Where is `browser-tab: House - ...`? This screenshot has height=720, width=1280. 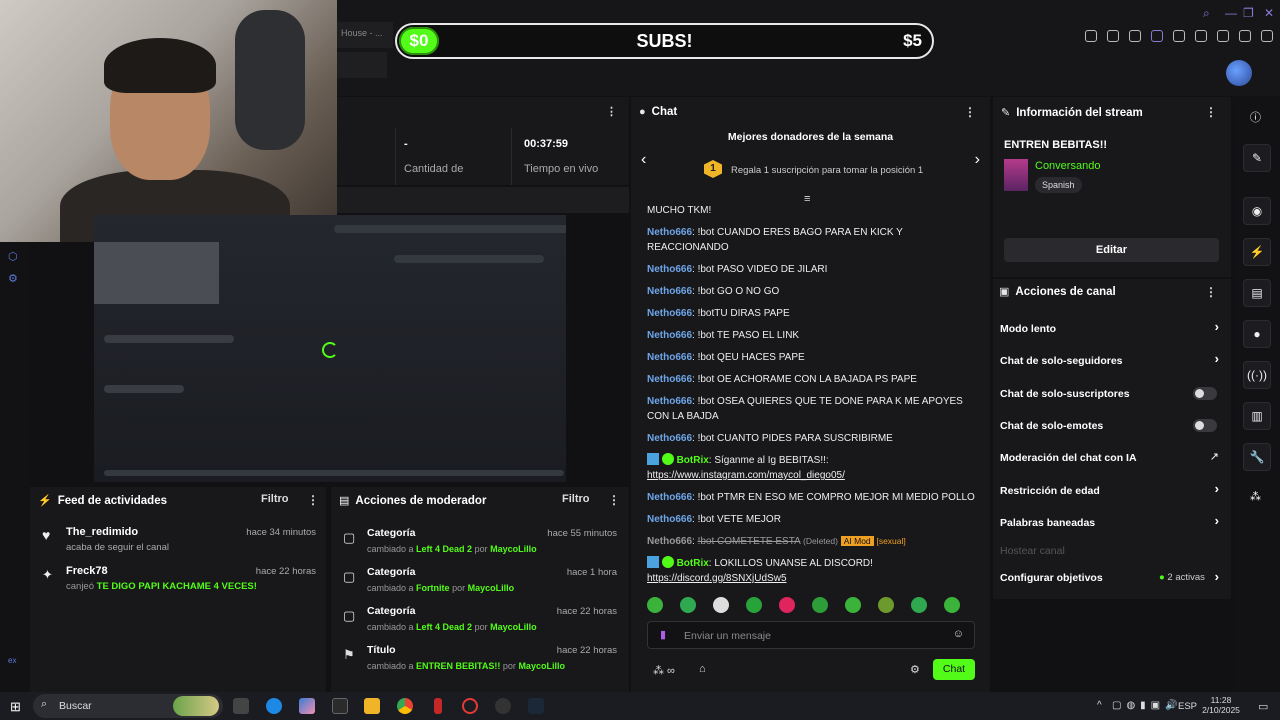 browser-tab: House - ... is located at coordinates (365, 35).